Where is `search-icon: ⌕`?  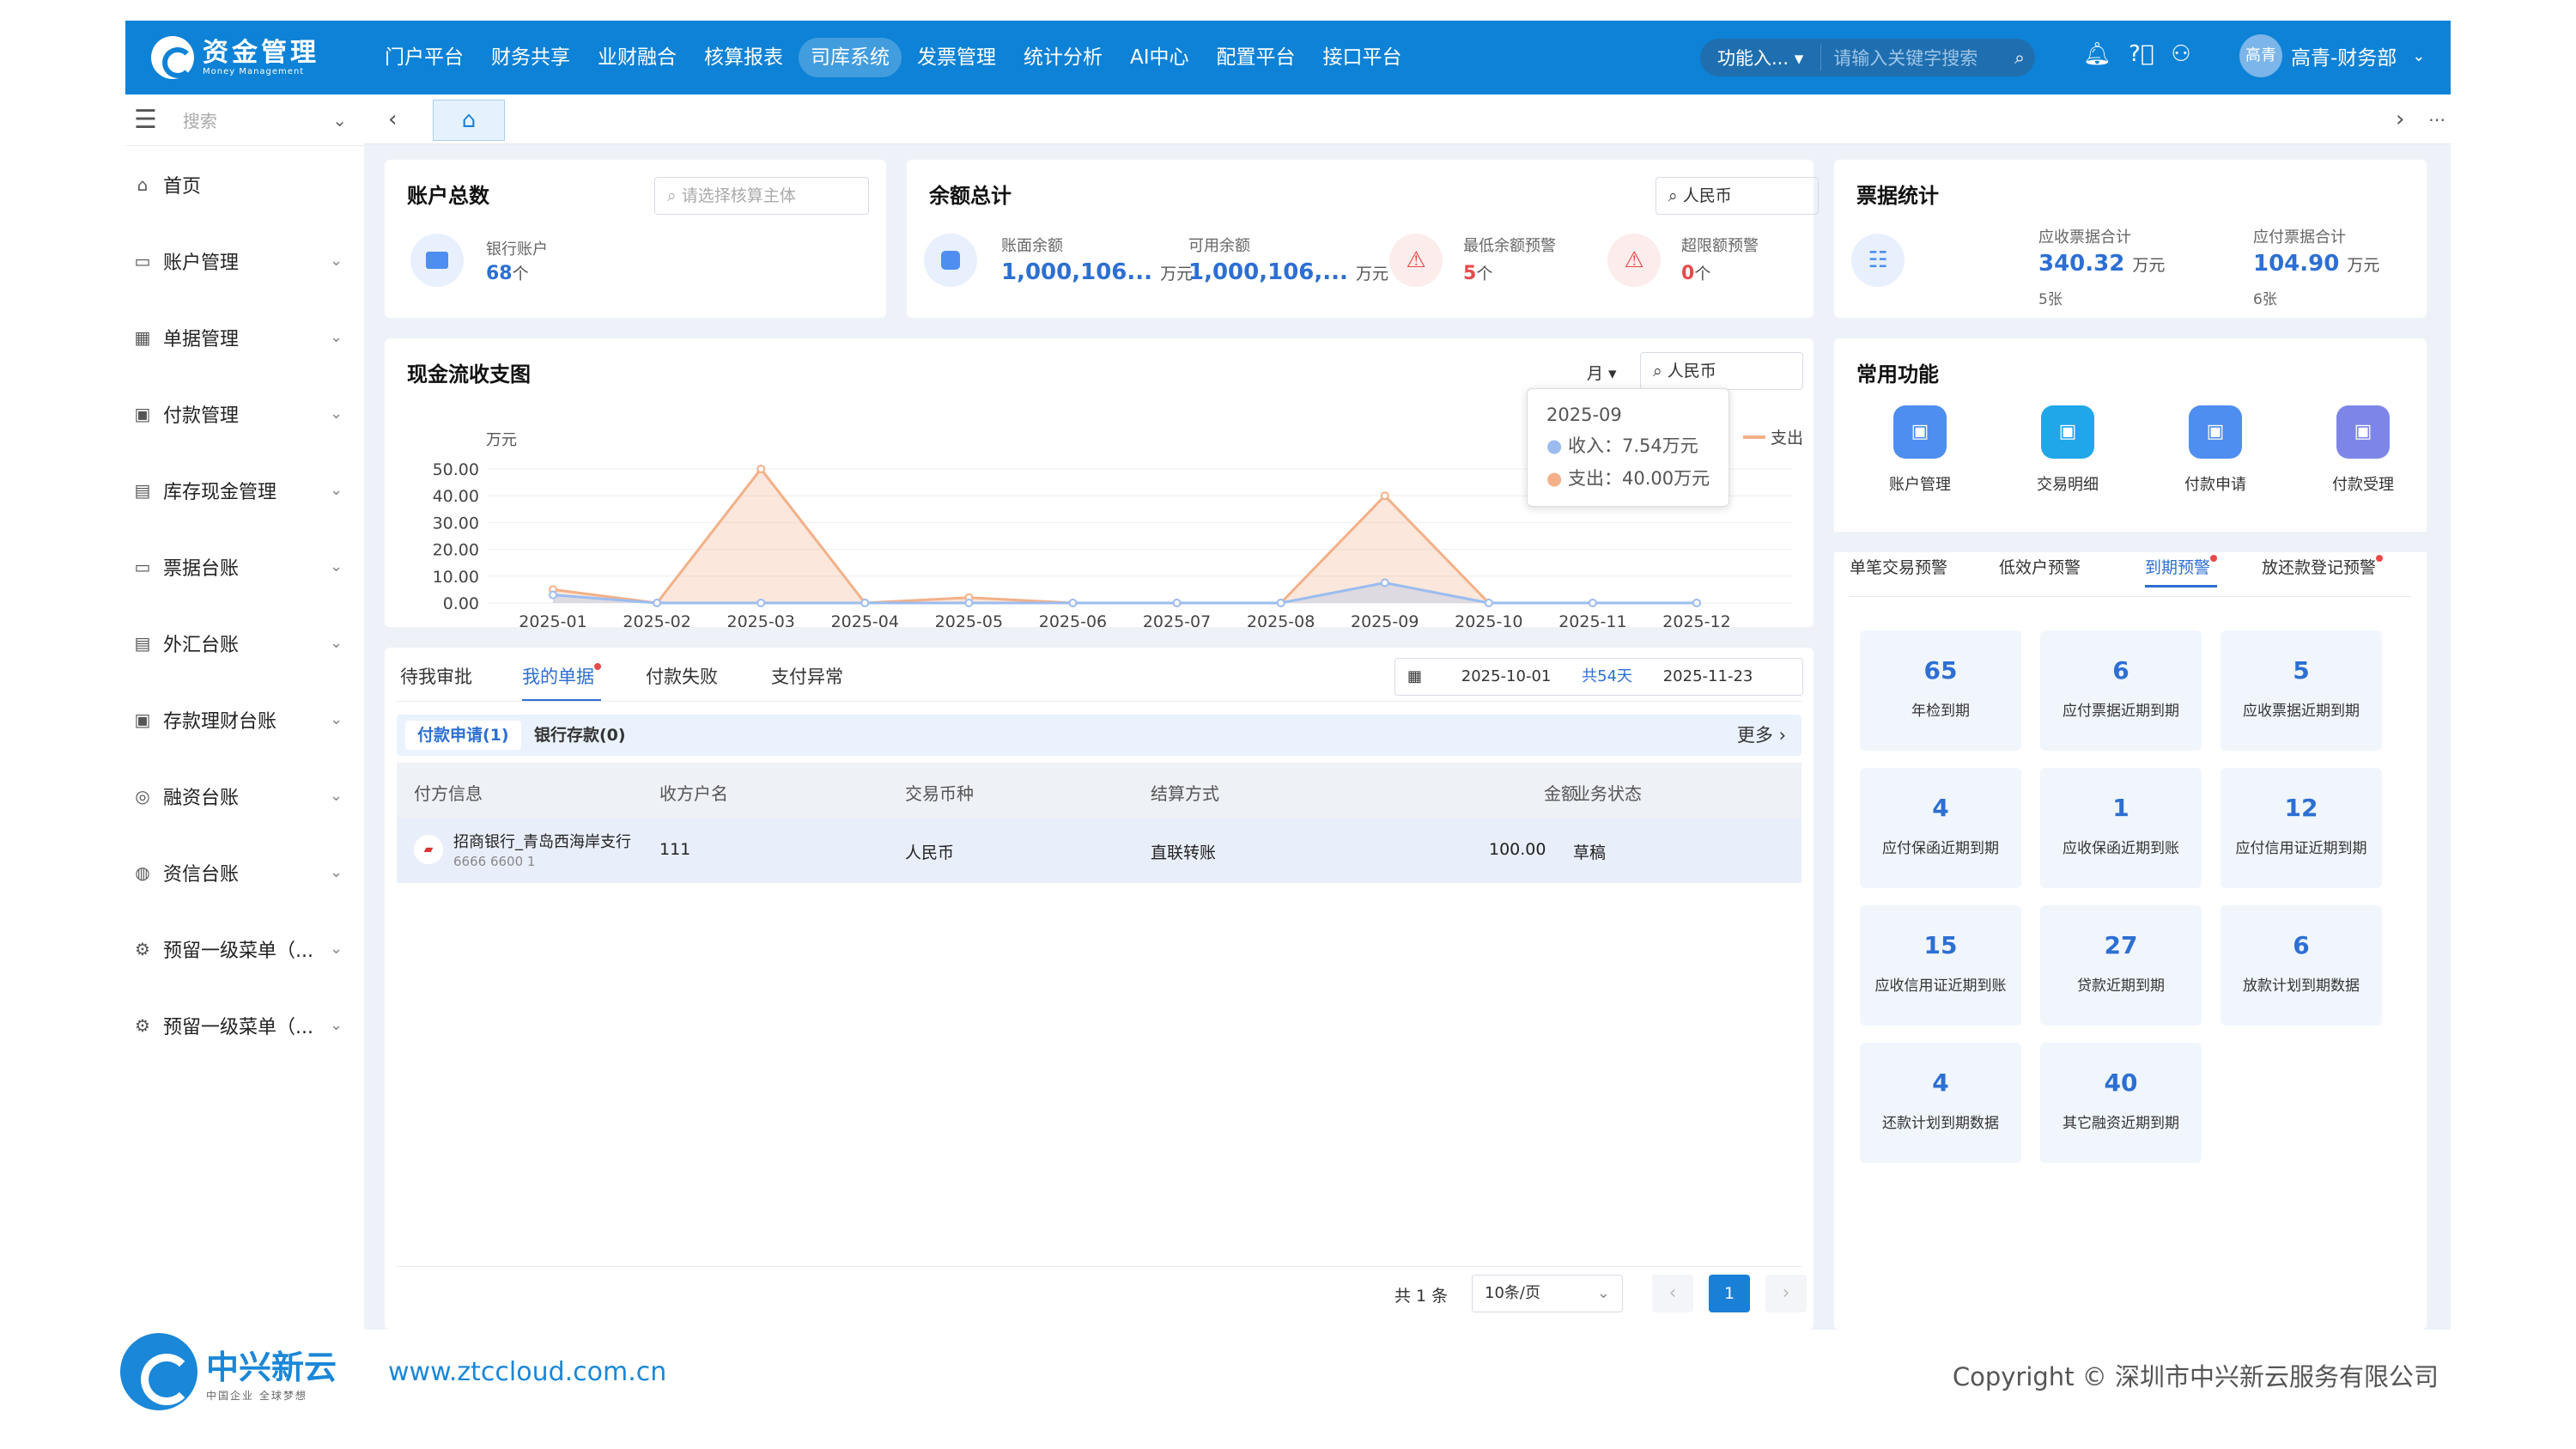 search-icon: ⌕ is located at coordinates (2019, 58).